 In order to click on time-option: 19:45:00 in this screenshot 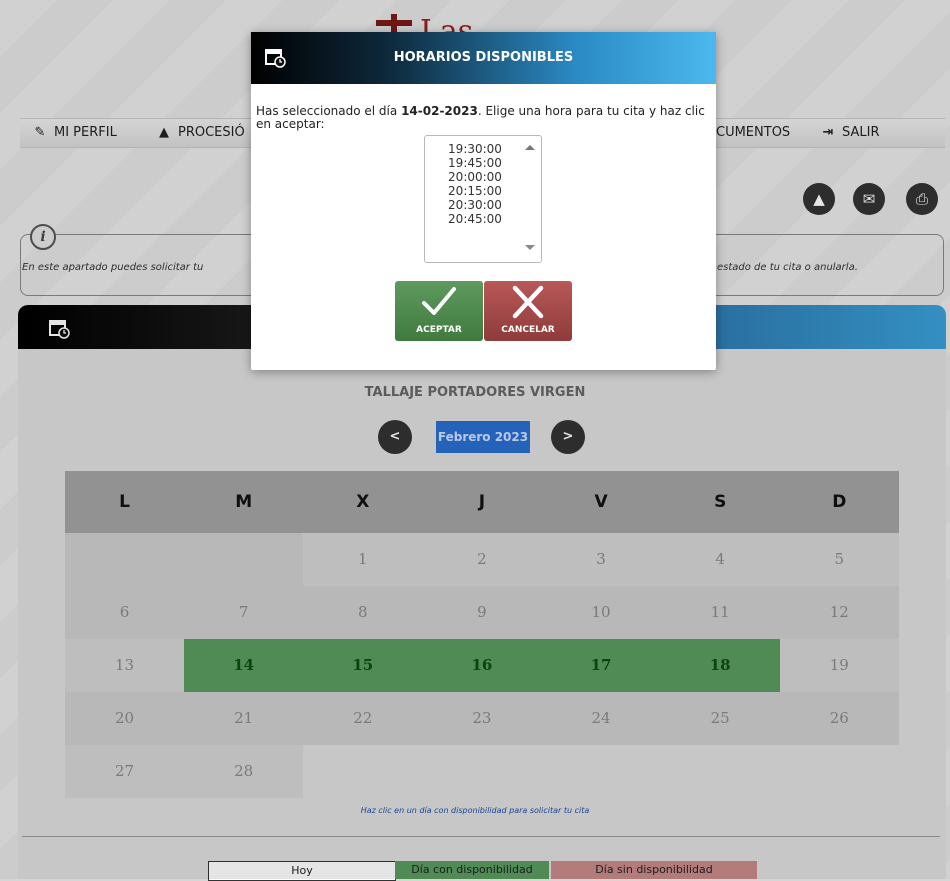, I will do `click(475, 163)`.